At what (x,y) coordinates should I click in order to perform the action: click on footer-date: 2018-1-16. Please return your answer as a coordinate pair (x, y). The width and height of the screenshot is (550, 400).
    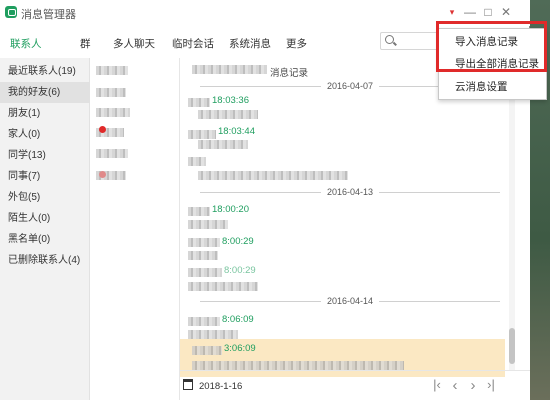
    Looking at the image, I should click on (221, 386).